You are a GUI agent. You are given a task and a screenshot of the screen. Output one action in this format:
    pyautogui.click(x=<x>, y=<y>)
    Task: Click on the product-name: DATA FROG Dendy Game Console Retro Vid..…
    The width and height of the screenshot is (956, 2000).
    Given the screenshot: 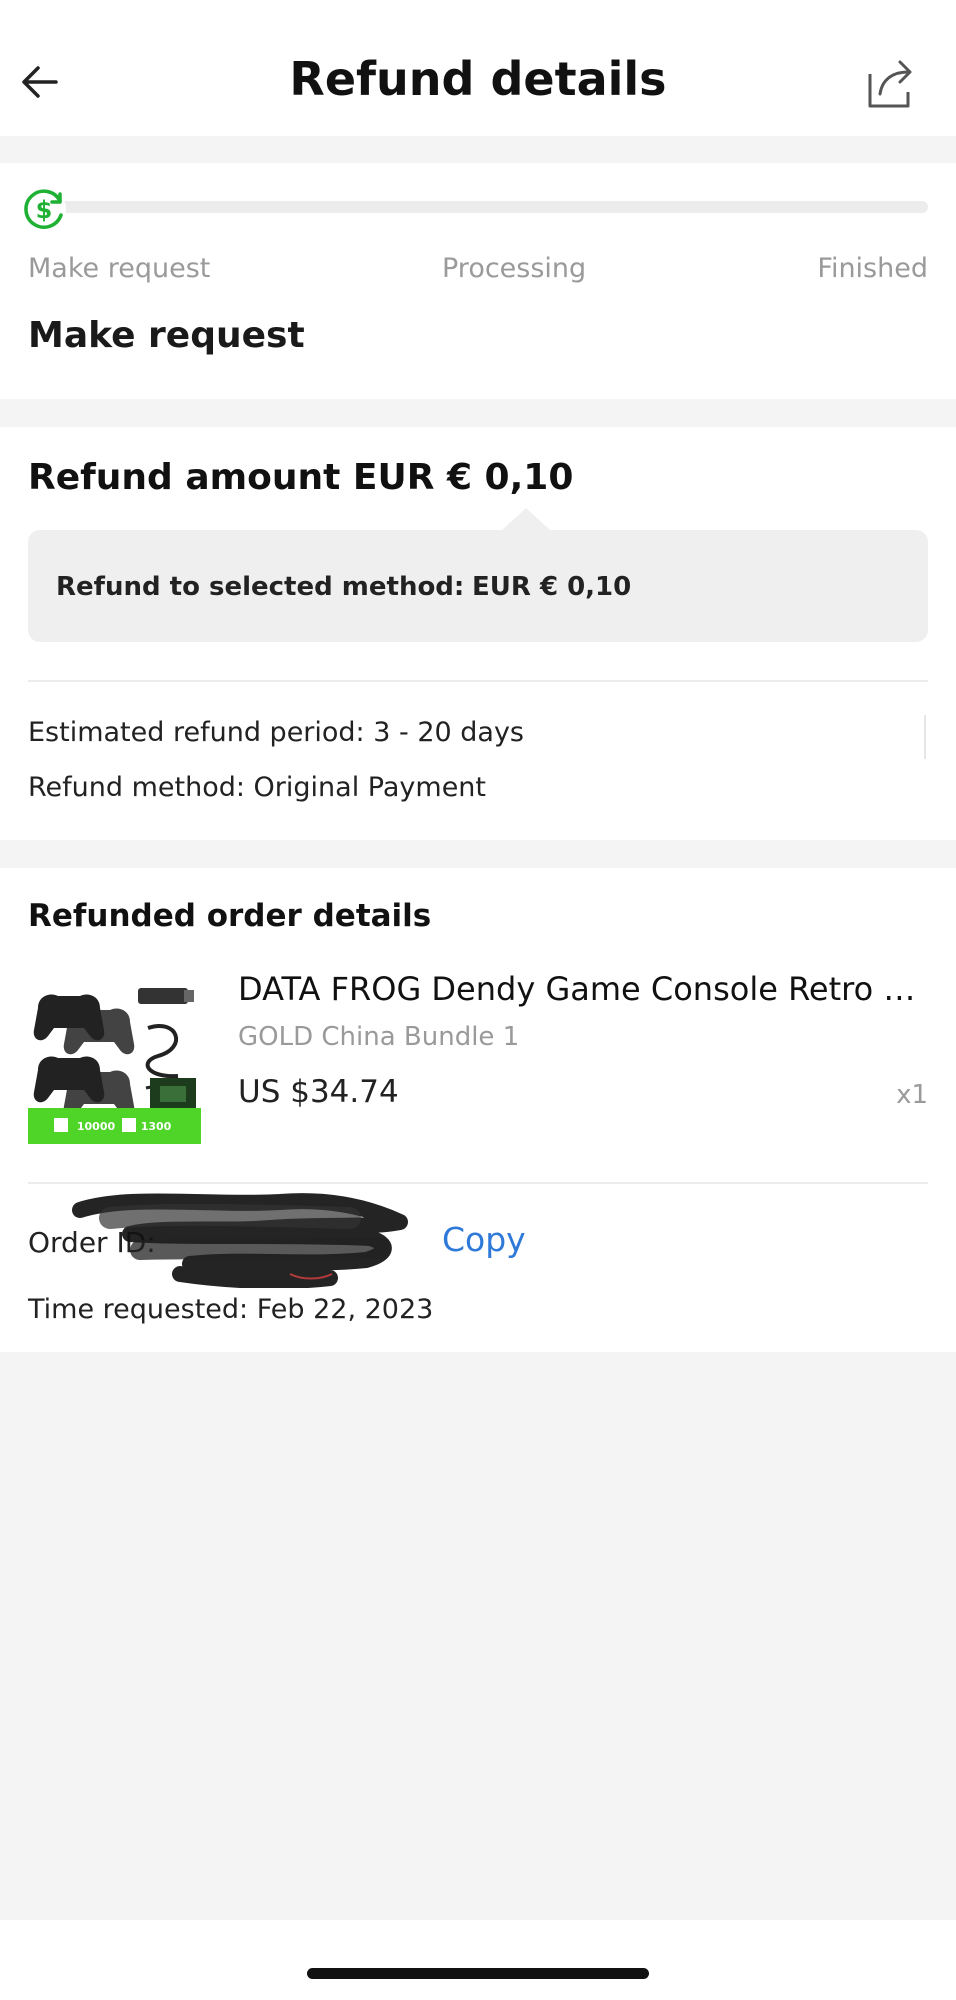 What is the action you would take?
    pyautogui.click(x=583, y=989)
    